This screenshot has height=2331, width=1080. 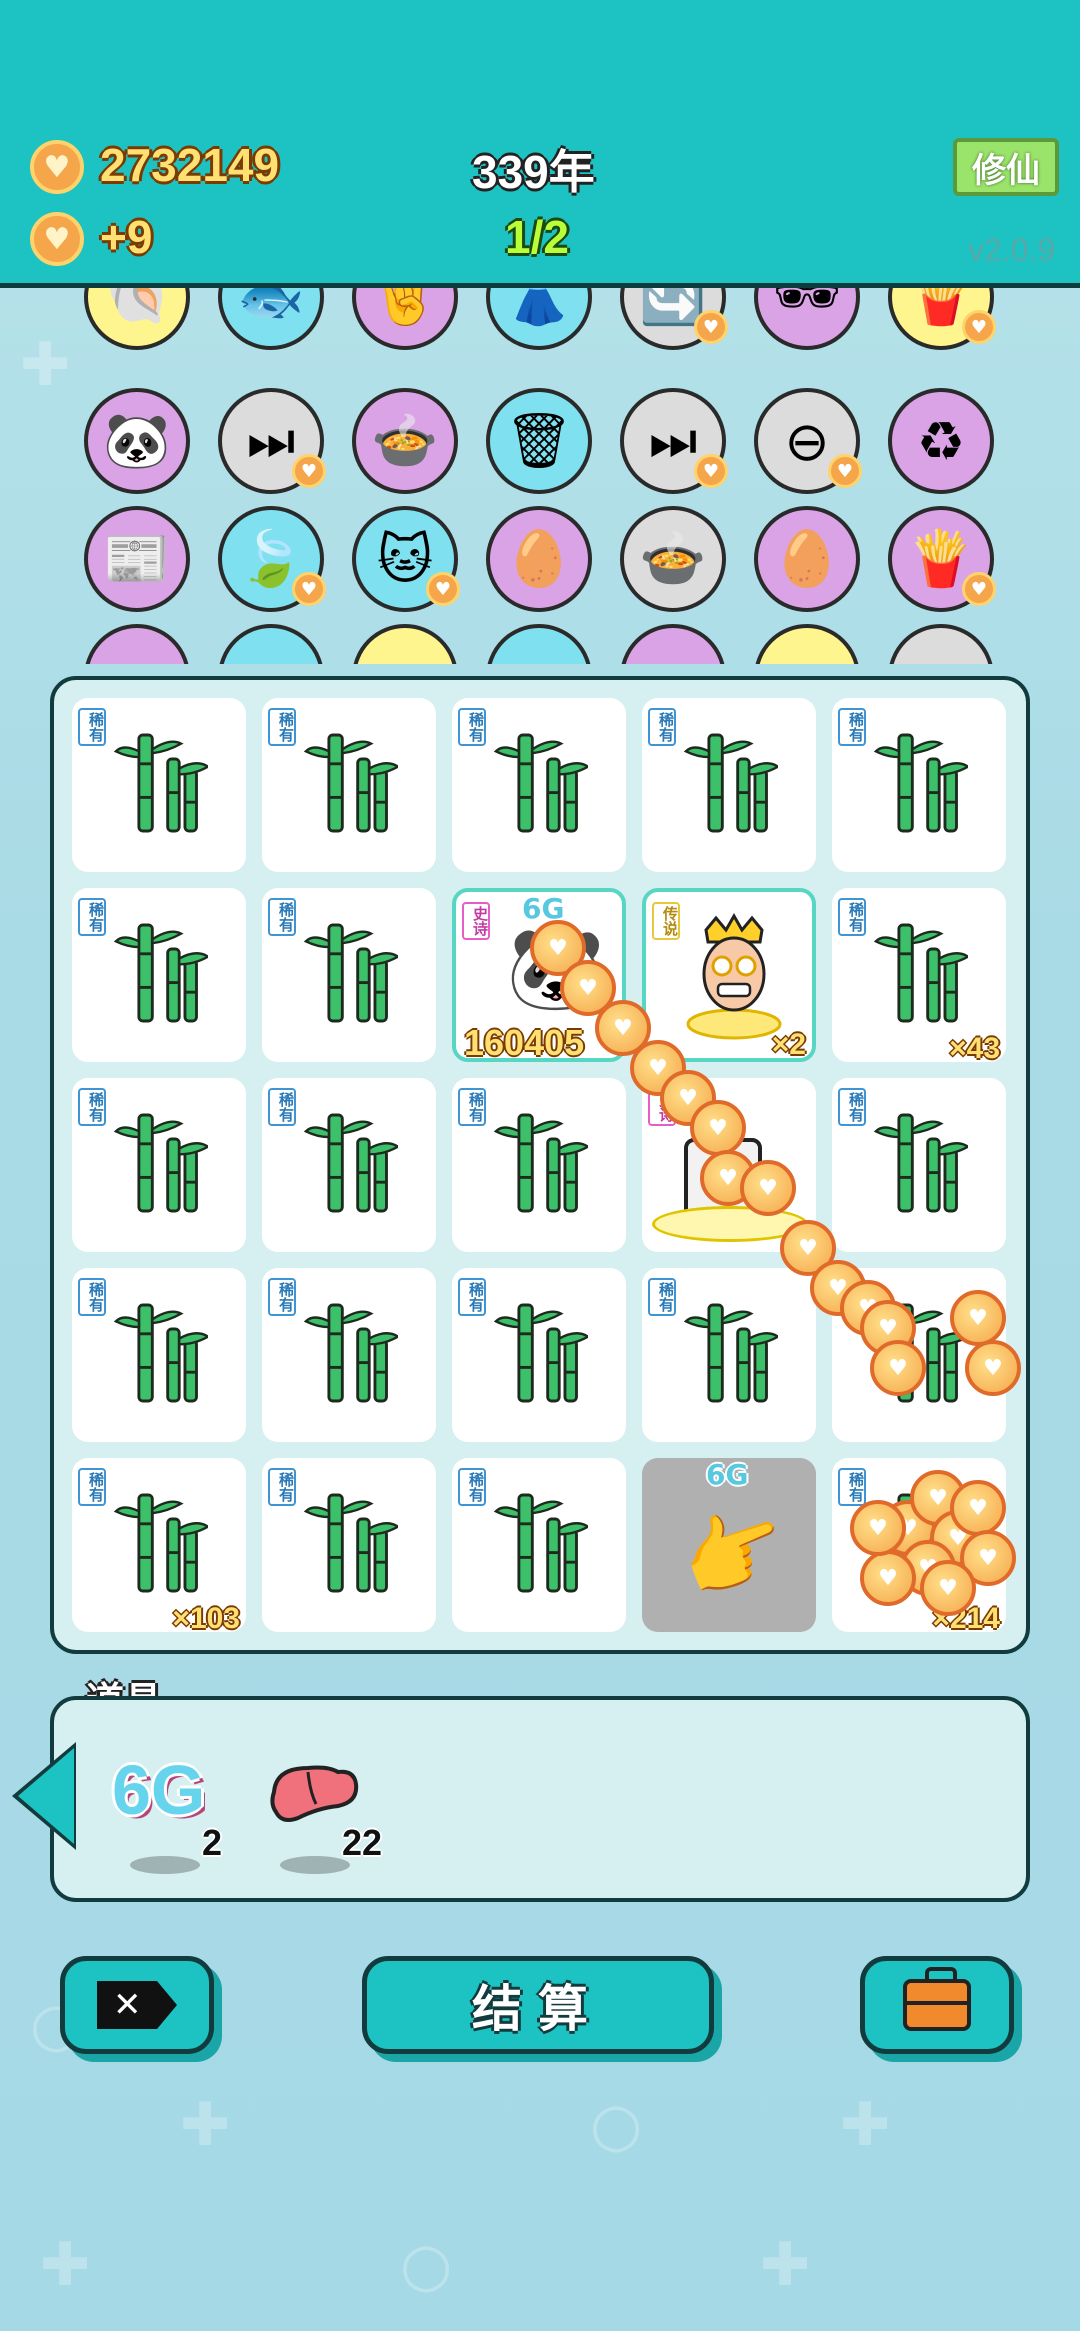 I want to click on xiuxian-button: 修仙, so click(x=1006, y=167).